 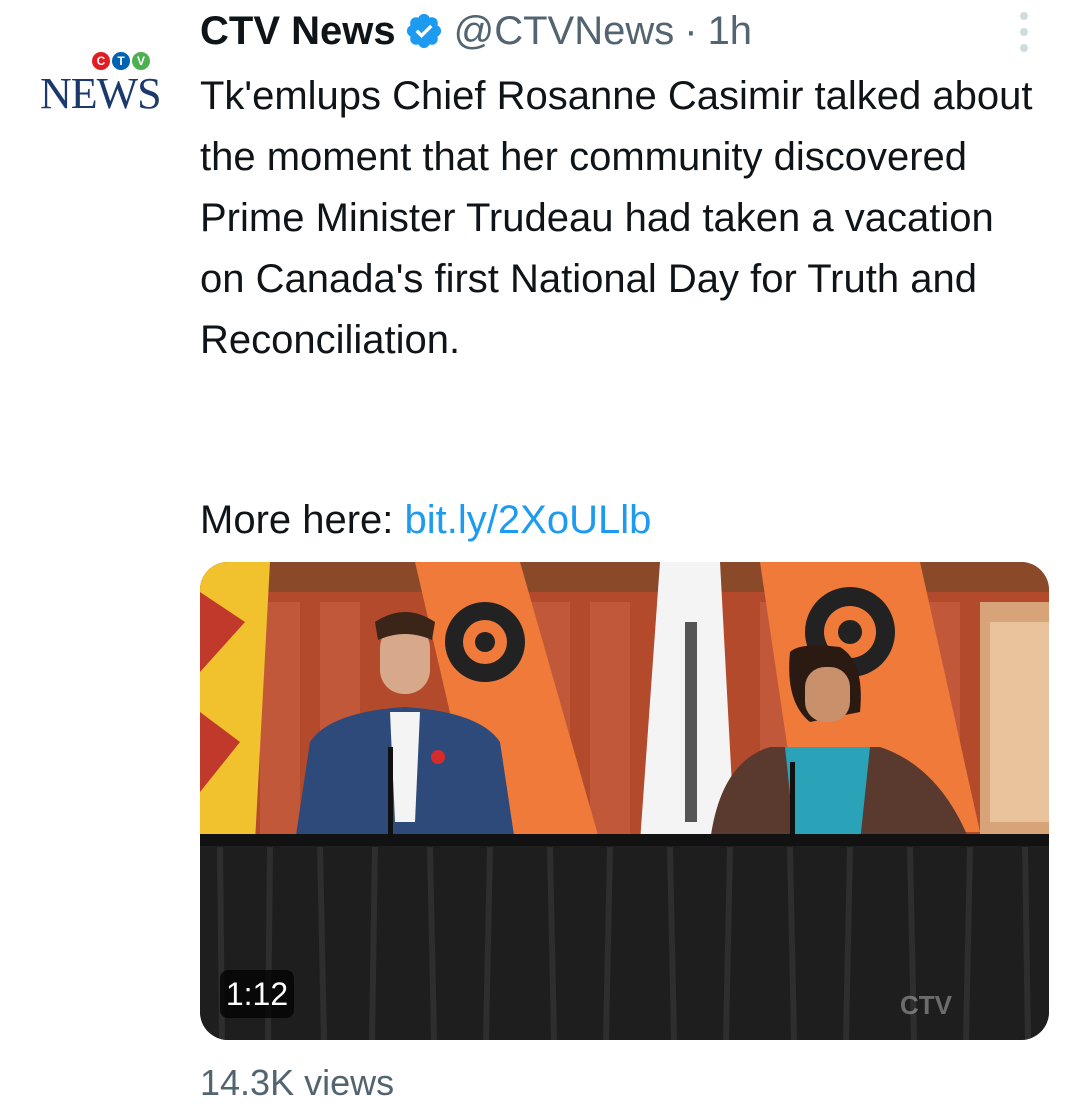 I want to click on user-handle: @CTVNews, so click(x=564, y=31).